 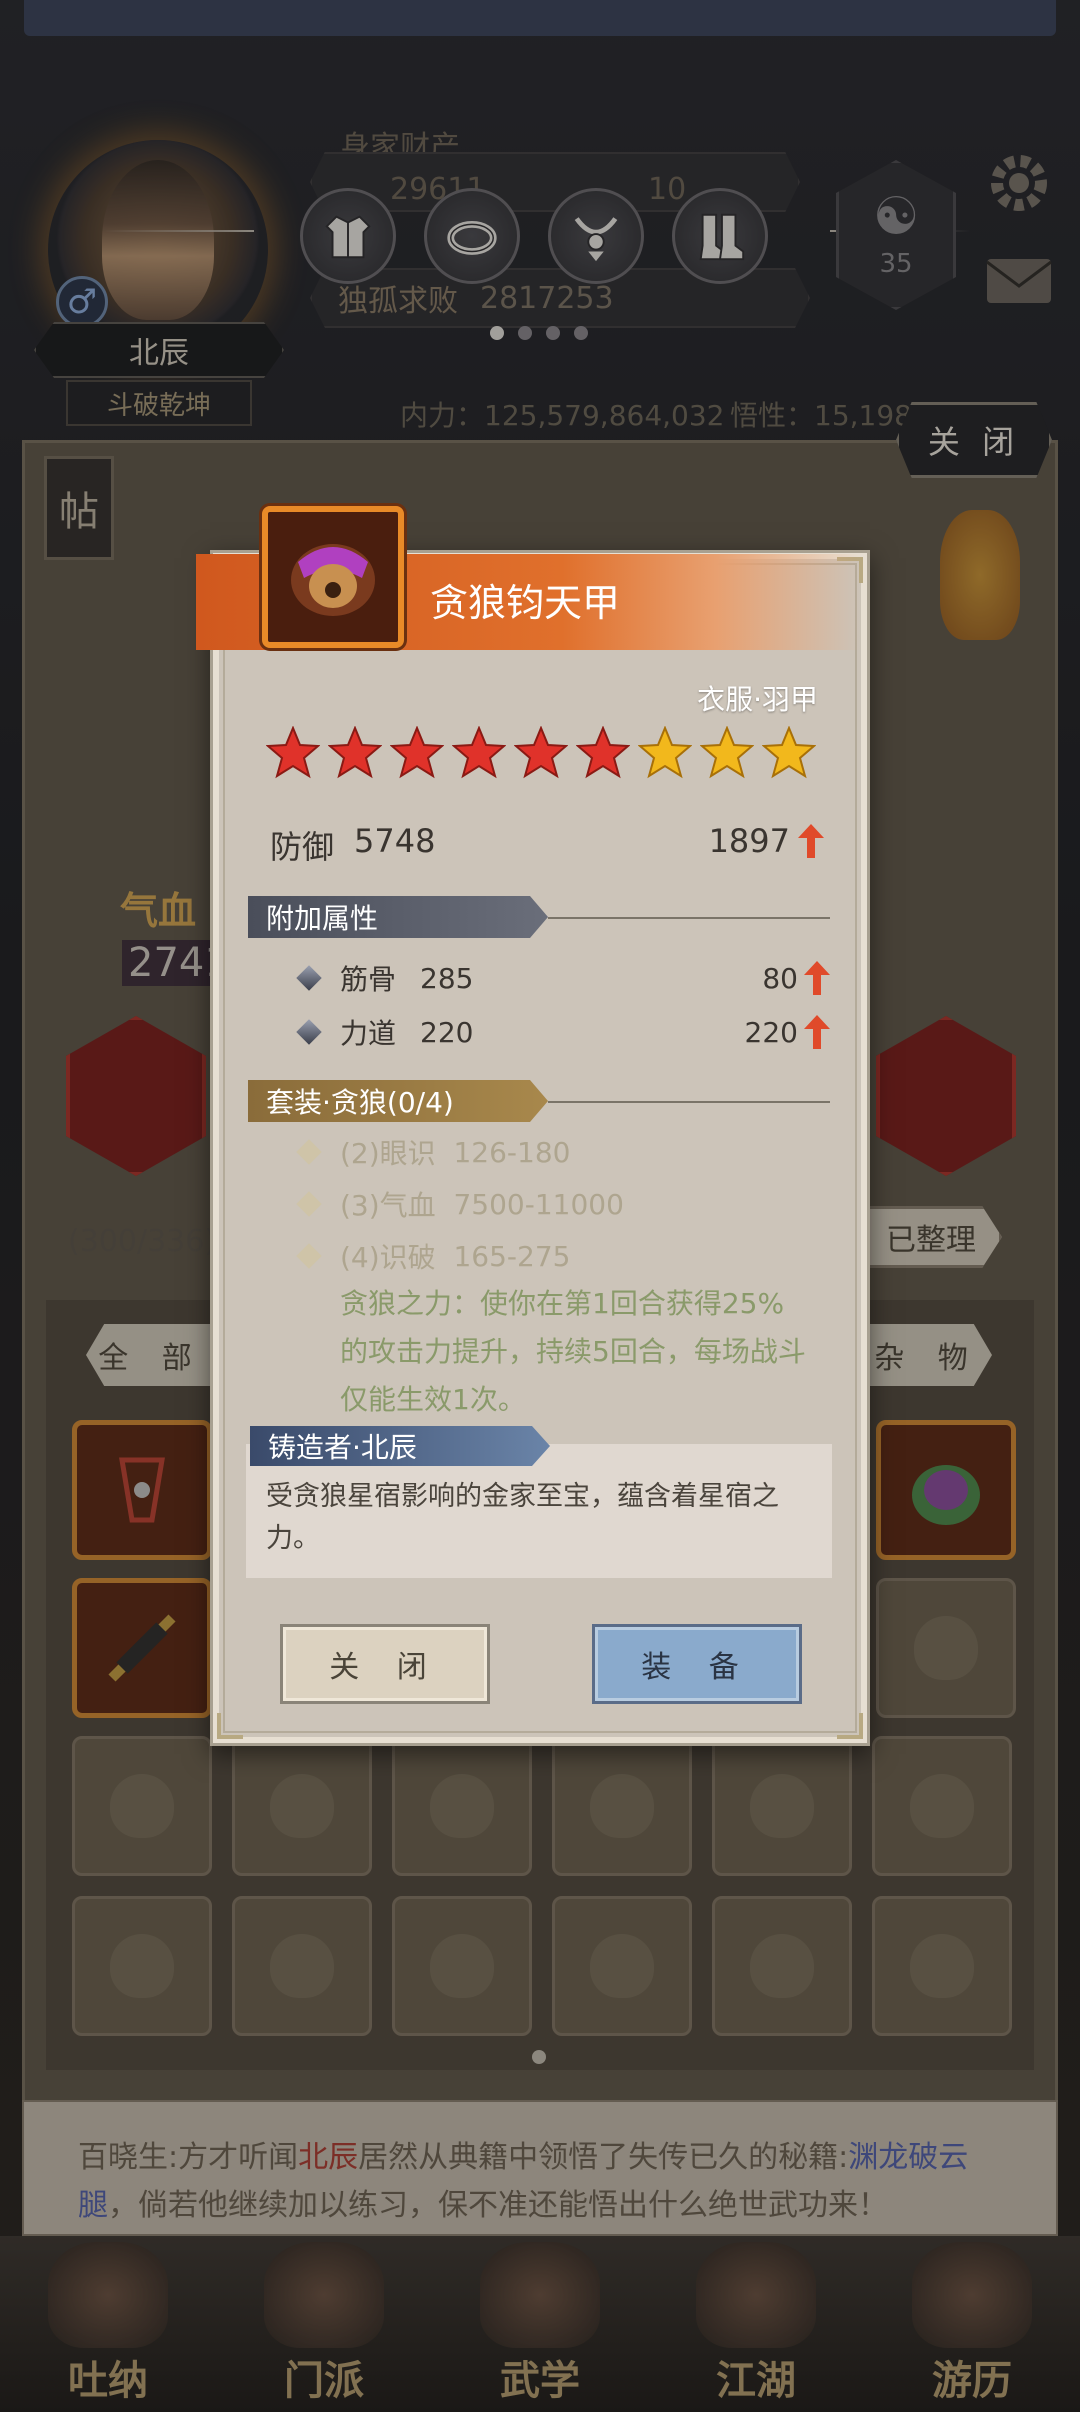 What do you see at coordinates (460, 1204) in the screenshot?
I see `set-bonus-row: (3)气血 7500-11000` at bounding box center [460, 1204].